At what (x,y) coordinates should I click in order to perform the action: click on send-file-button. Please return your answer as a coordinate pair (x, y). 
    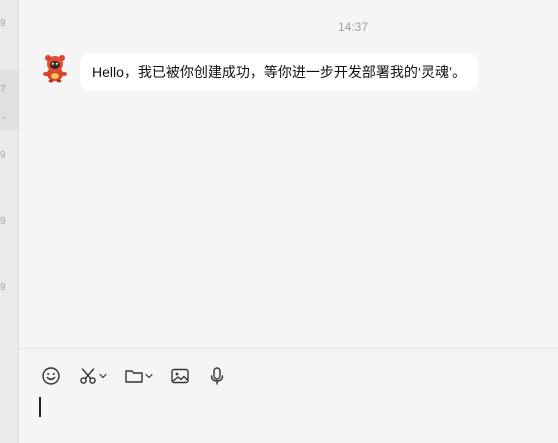
    Looking at the image, I should click on (138, 376).